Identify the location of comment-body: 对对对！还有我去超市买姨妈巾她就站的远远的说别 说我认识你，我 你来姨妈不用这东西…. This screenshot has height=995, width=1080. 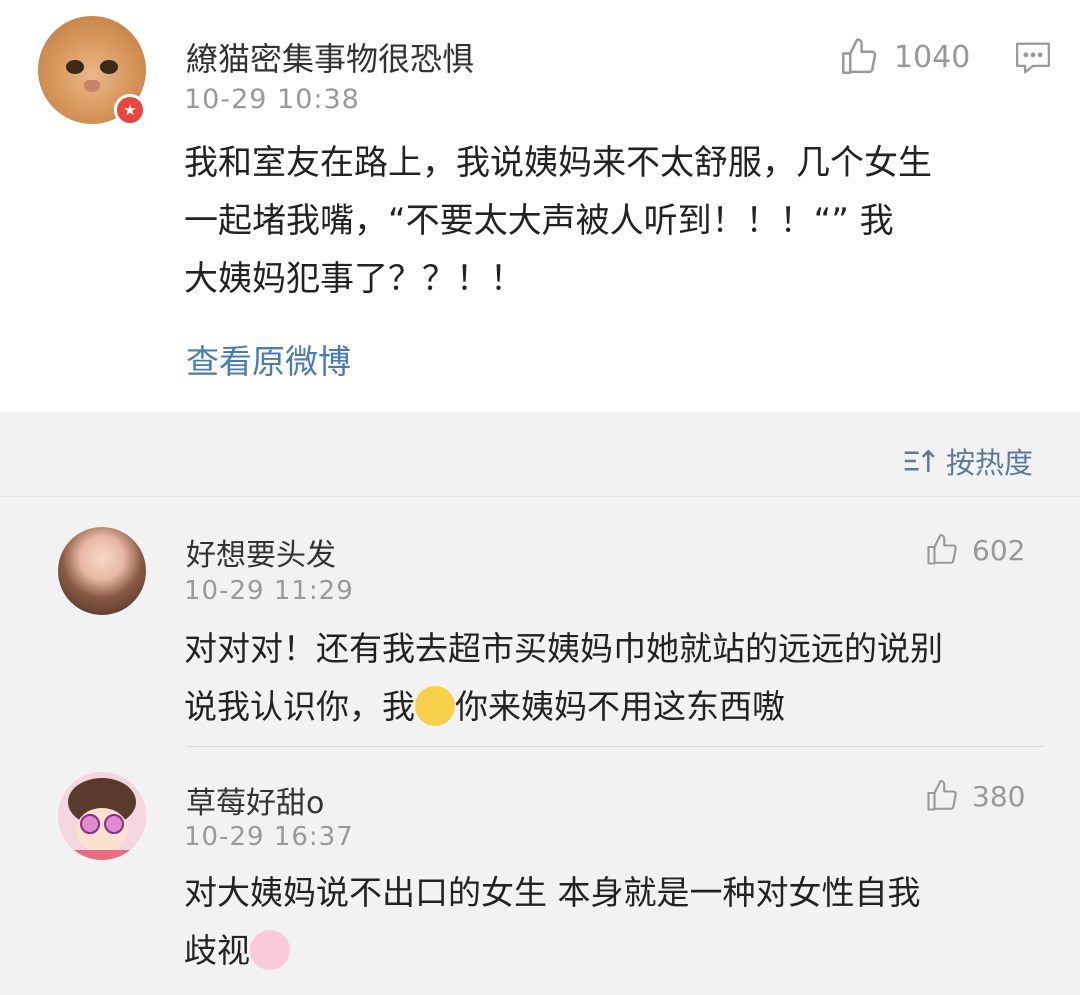
(563, 678).